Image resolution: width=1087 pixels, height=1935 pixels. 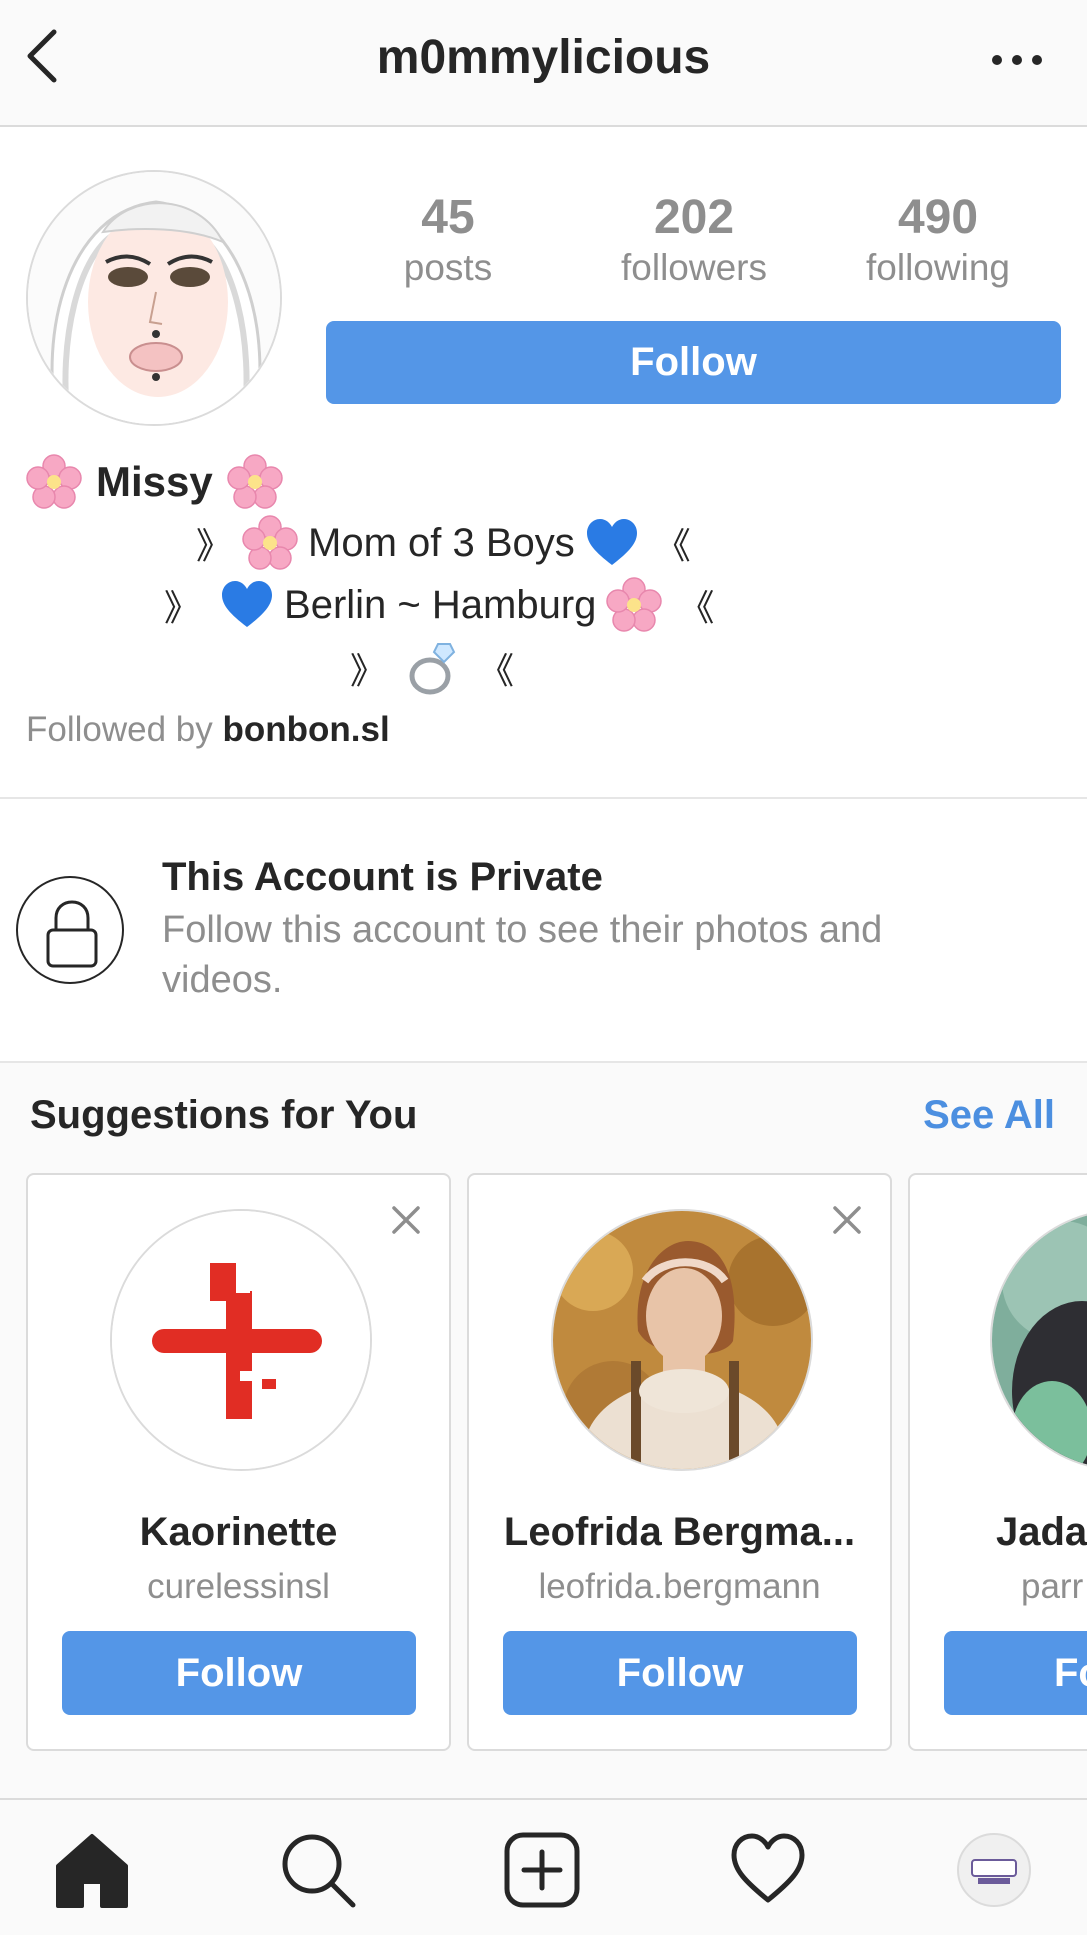 I want to click on suggestion-card: Kaorinette curelessinsl Follow, so click(x=238, y=1462).